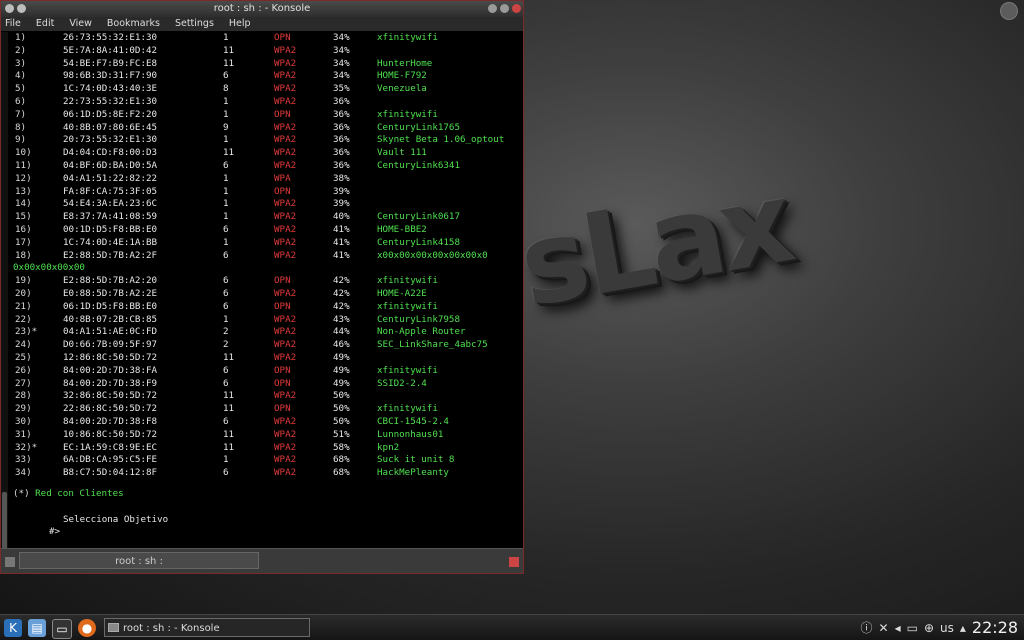 Image resolution: width=1024 pixels, height=640 pixels. I want to click on menubar: File Edit View Bookmarks Settings Help, so click(262, 24).